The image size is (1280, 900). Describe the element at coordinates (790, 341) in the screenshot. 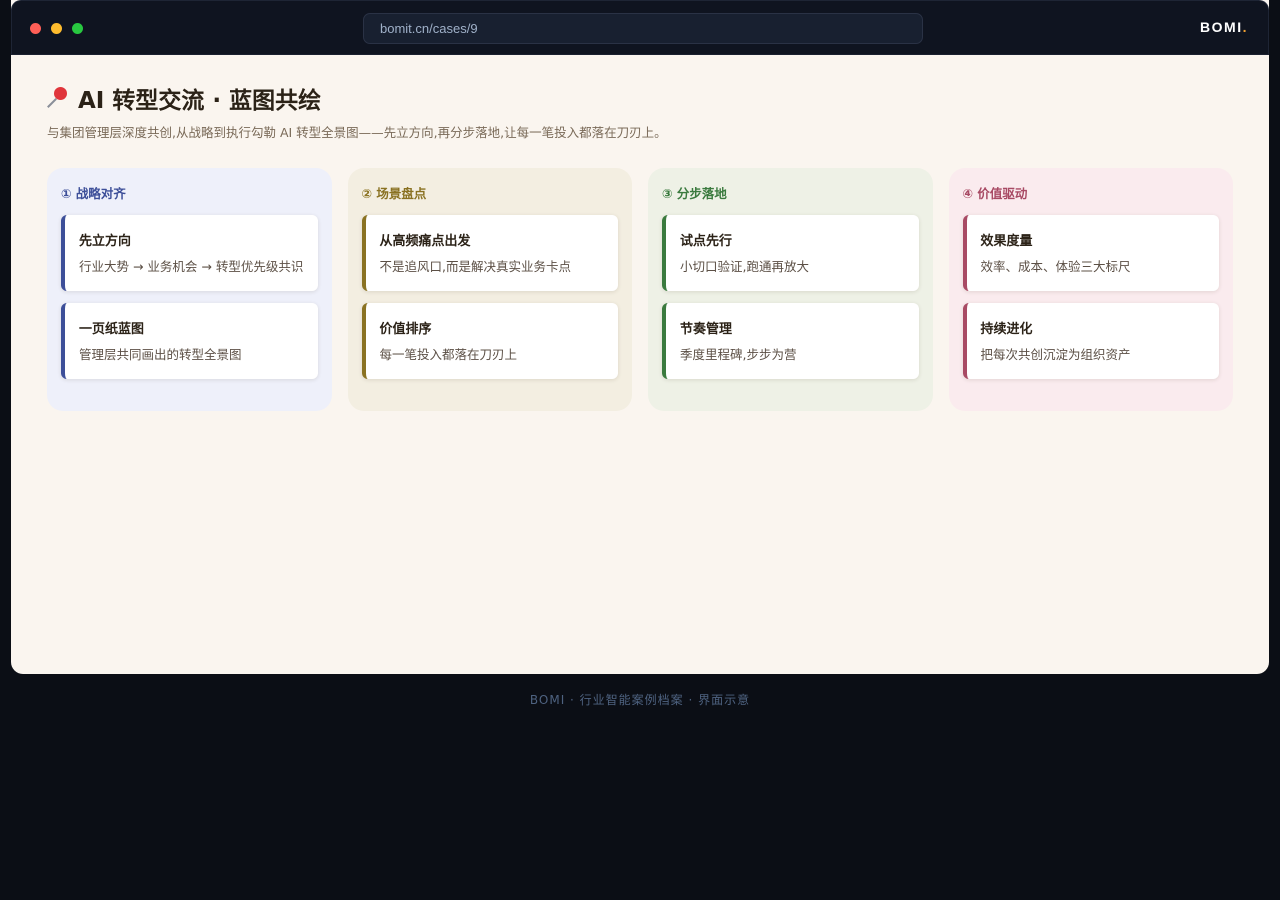

I see `stage-card: 节奏管理季度里程碑,步步为营` at that location.